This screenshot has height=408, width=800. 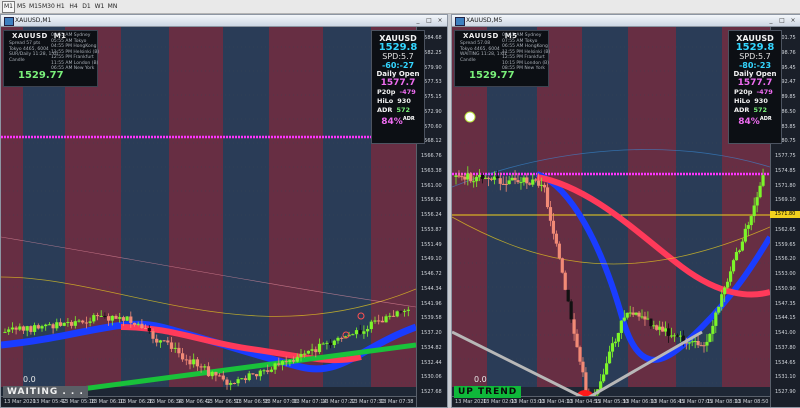 I want to click on timeframe-button-d1: D1, so click(x=86, y=7).